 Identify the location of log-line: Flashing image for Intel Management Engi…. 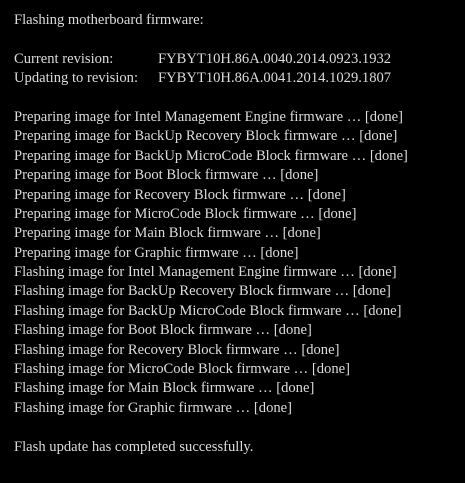
(205, 272).